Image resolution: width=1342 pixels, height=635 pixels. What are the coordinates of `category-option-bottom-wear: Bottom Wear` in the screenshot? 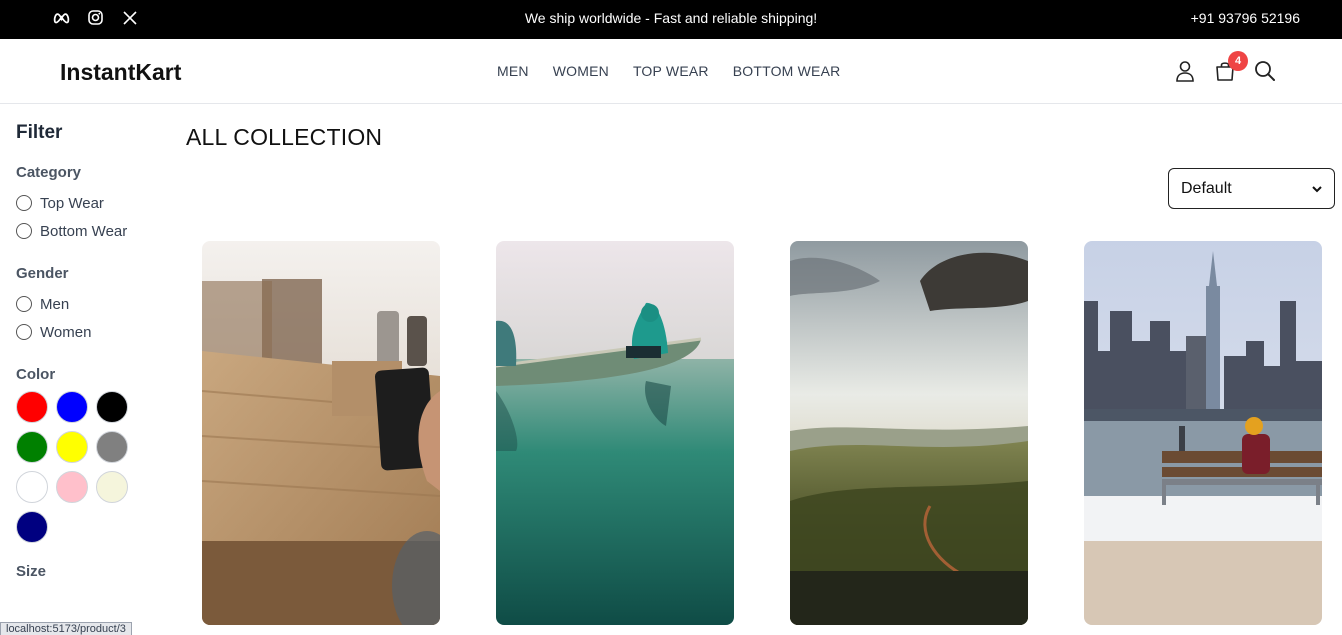 It's located at (91, 231).